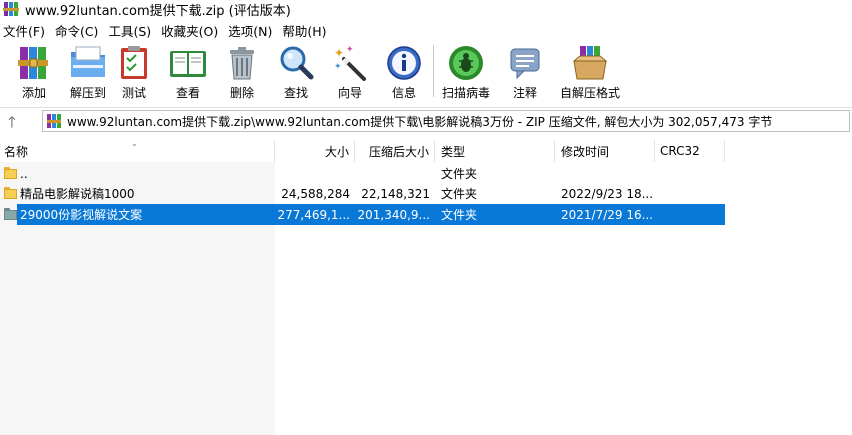  I want to click on comment-button: 注释, so click(525, 71).